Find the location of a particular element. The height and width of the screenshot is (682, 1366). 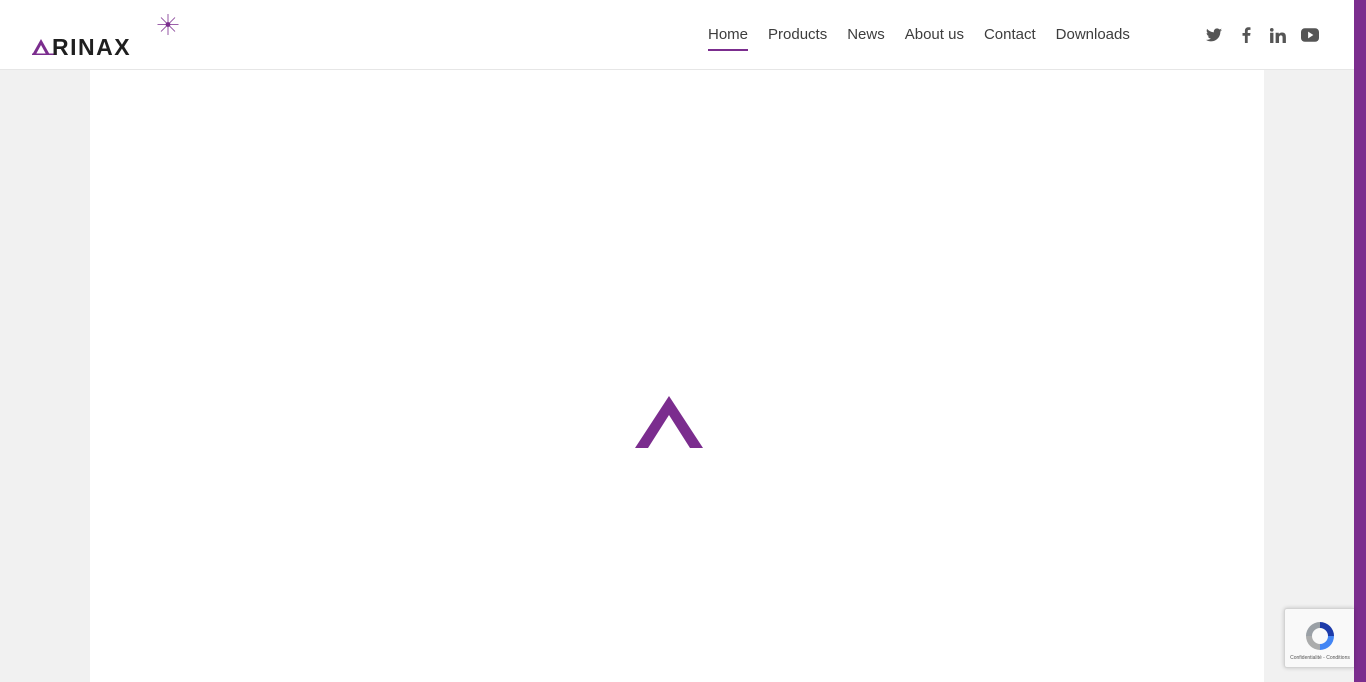

twitter-icon is located at coordinates (1214, 35).